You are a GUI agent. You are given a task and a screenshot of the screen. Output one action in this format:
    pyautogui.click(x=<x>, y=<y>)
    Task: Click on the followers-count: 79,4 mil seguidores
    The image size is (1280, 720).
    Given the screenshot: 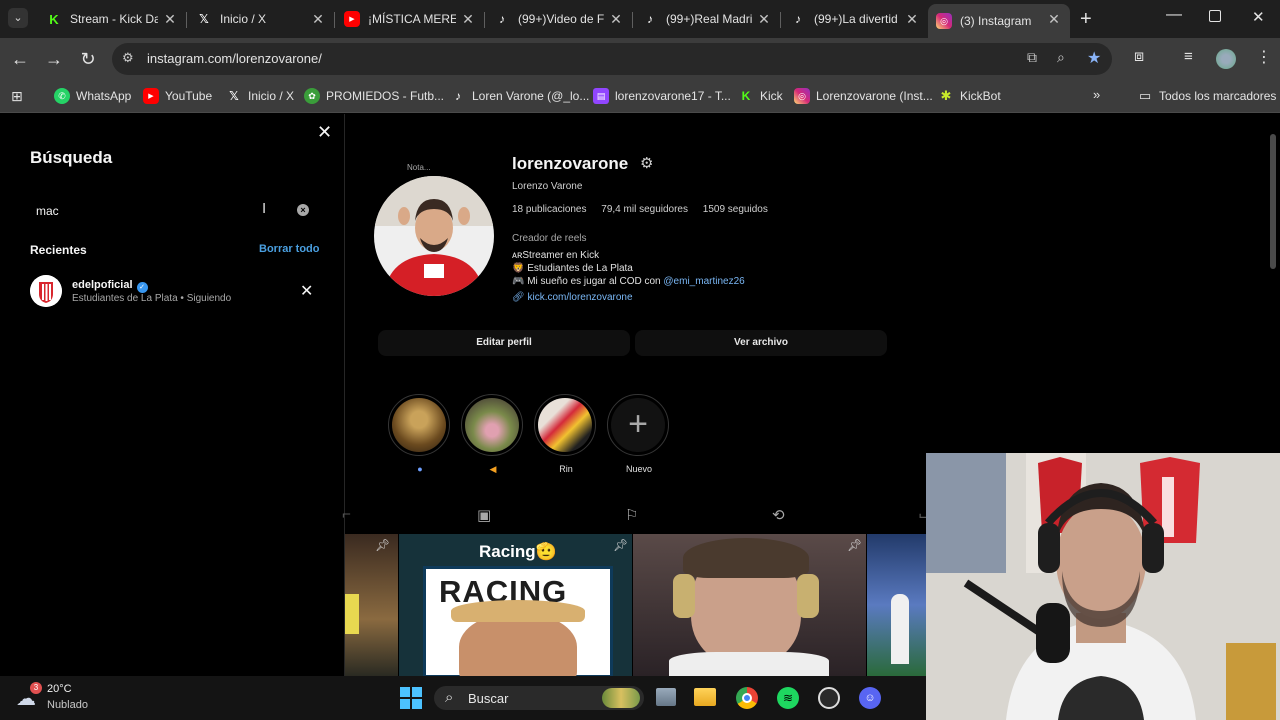 What is the action you would take?
    pyautogui.click(x=644, y=209)
    